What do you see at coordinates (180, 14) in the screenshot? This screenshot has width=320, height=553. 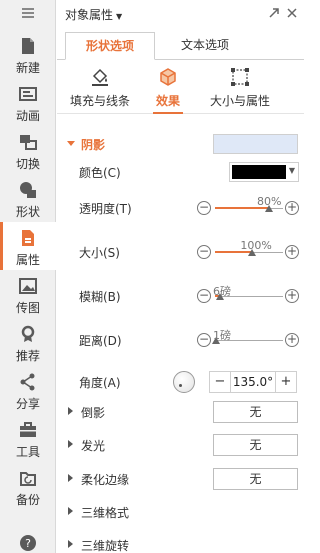 I see `panel-header: 对象属性 ▼` at bounding box center [180, 14].